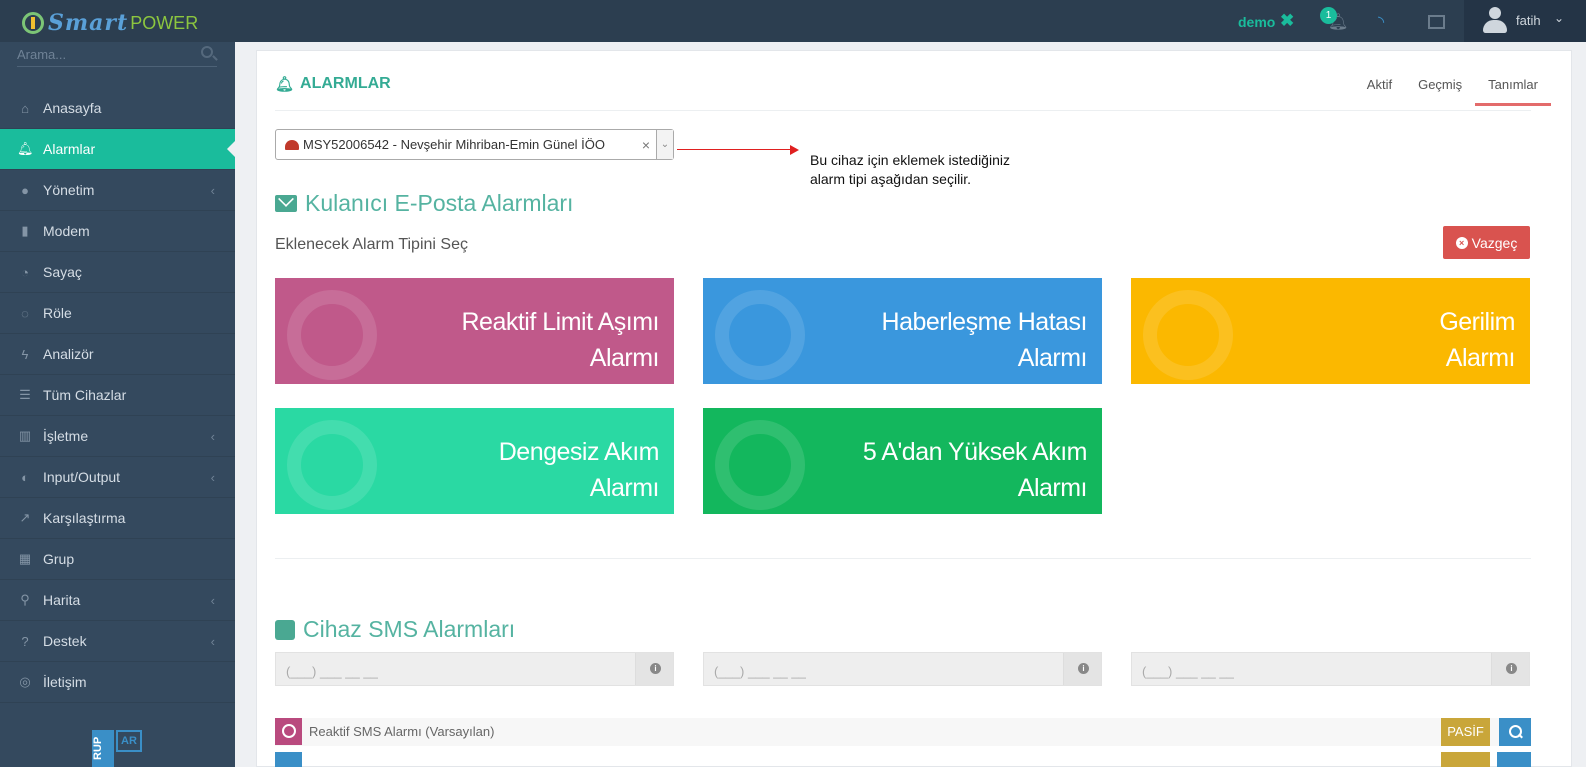 The image size is (1586, 767). I want to click on envelope-icon, so click(286, 203).